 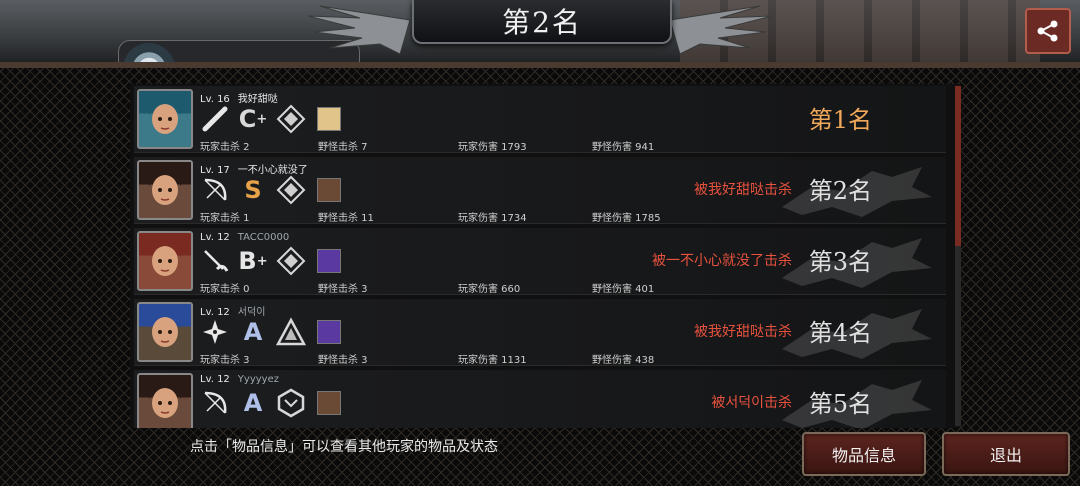 I want to click on monster-damage: 野怪伤害 1785, so click(x=626, y=218).